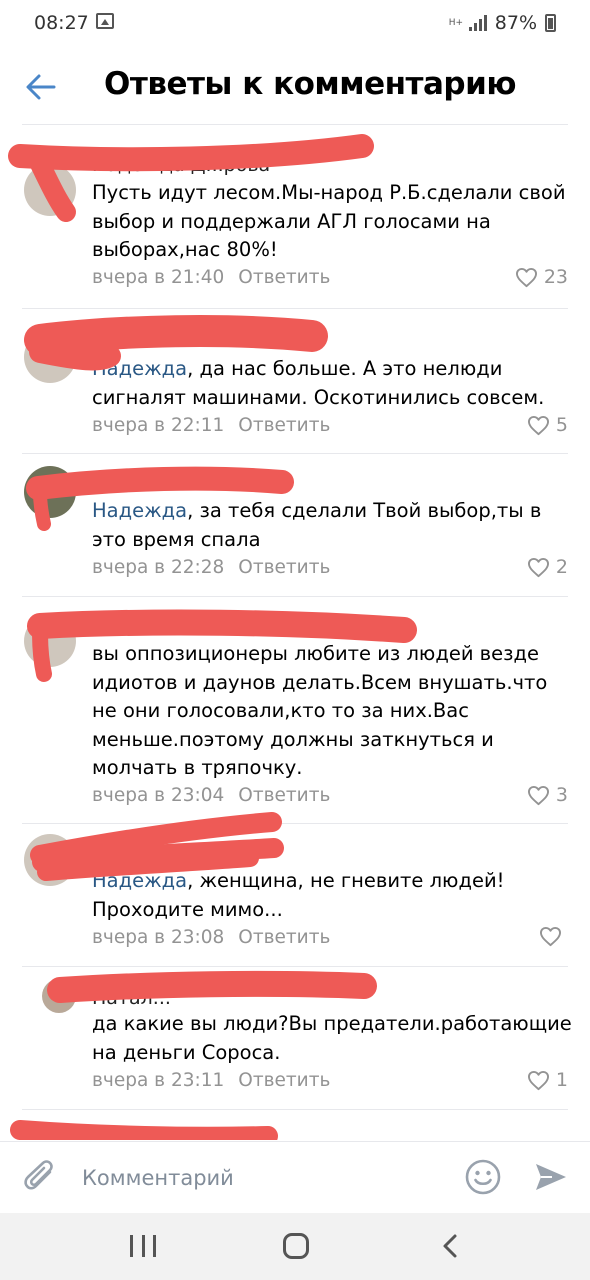  Describe the element at coordinates (450, 1246) in the screenshot. I see `nav-back-icon` at that location.